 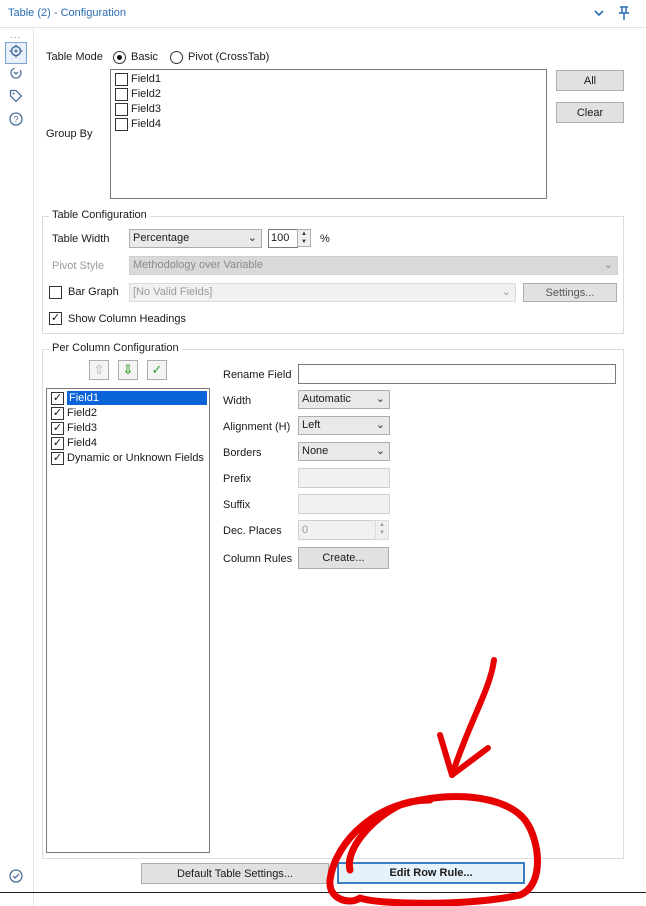 What do you see at coordinates (433, 849) in the screenshot?
I see `annotation-circle` at bounding box center [433, 849].